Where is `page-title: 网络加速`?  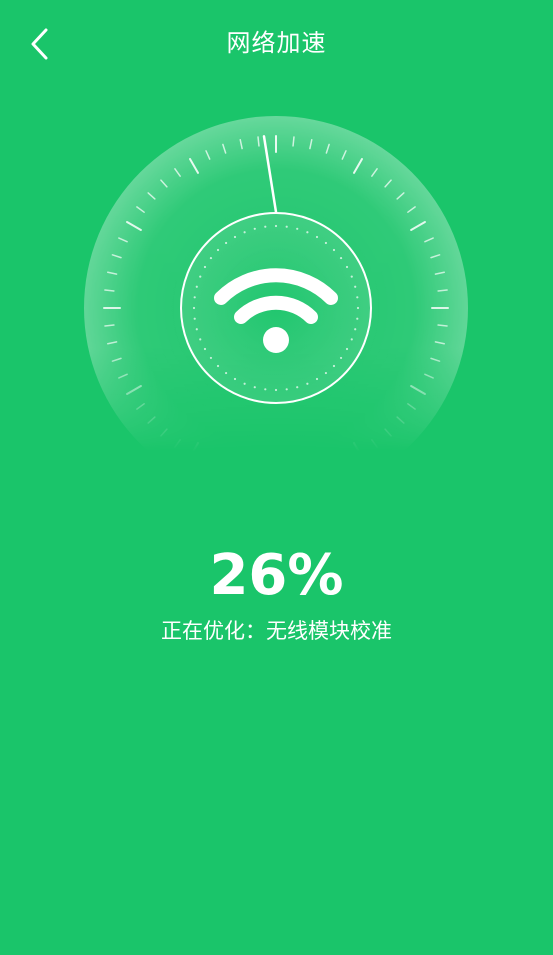
page-title: 网络加速 is located at coordinates (276, 43).